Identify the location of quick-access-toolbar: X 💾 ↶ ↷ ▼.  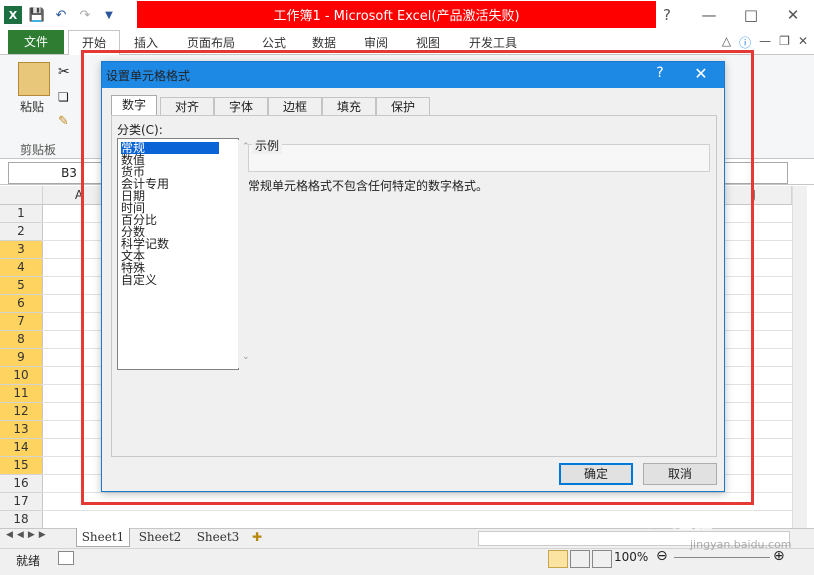
(61, 15).